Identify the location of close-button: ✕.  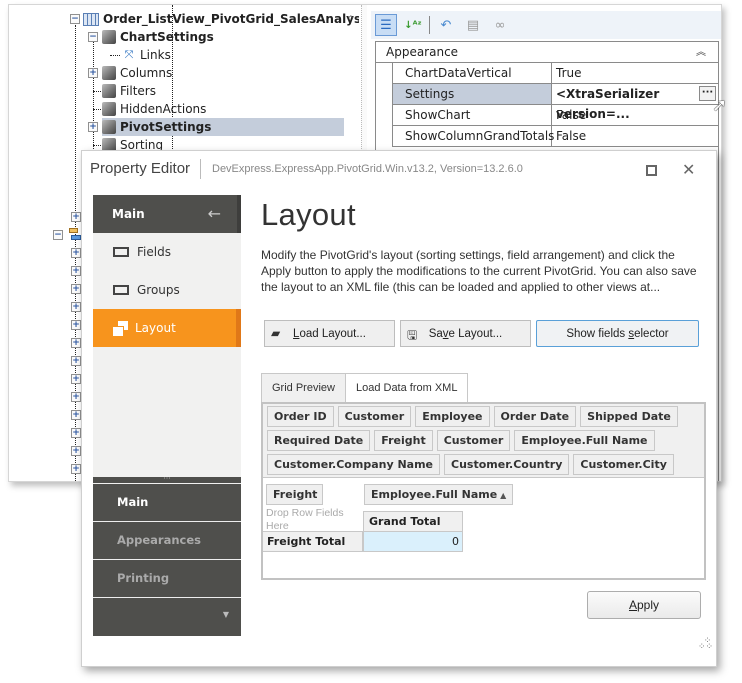
(688, 169).